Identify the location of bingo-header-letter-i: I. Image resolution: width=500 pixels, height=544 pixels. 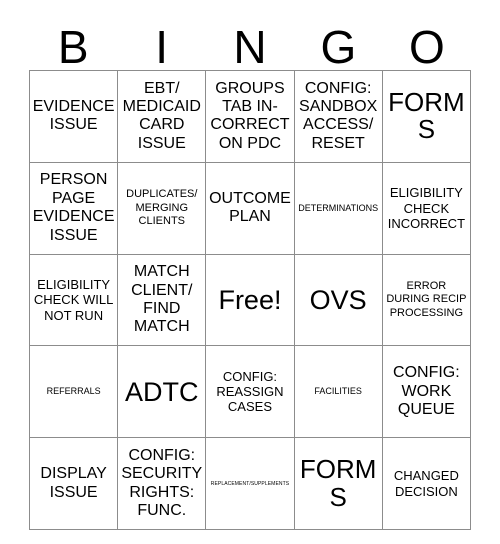
(161, 47).